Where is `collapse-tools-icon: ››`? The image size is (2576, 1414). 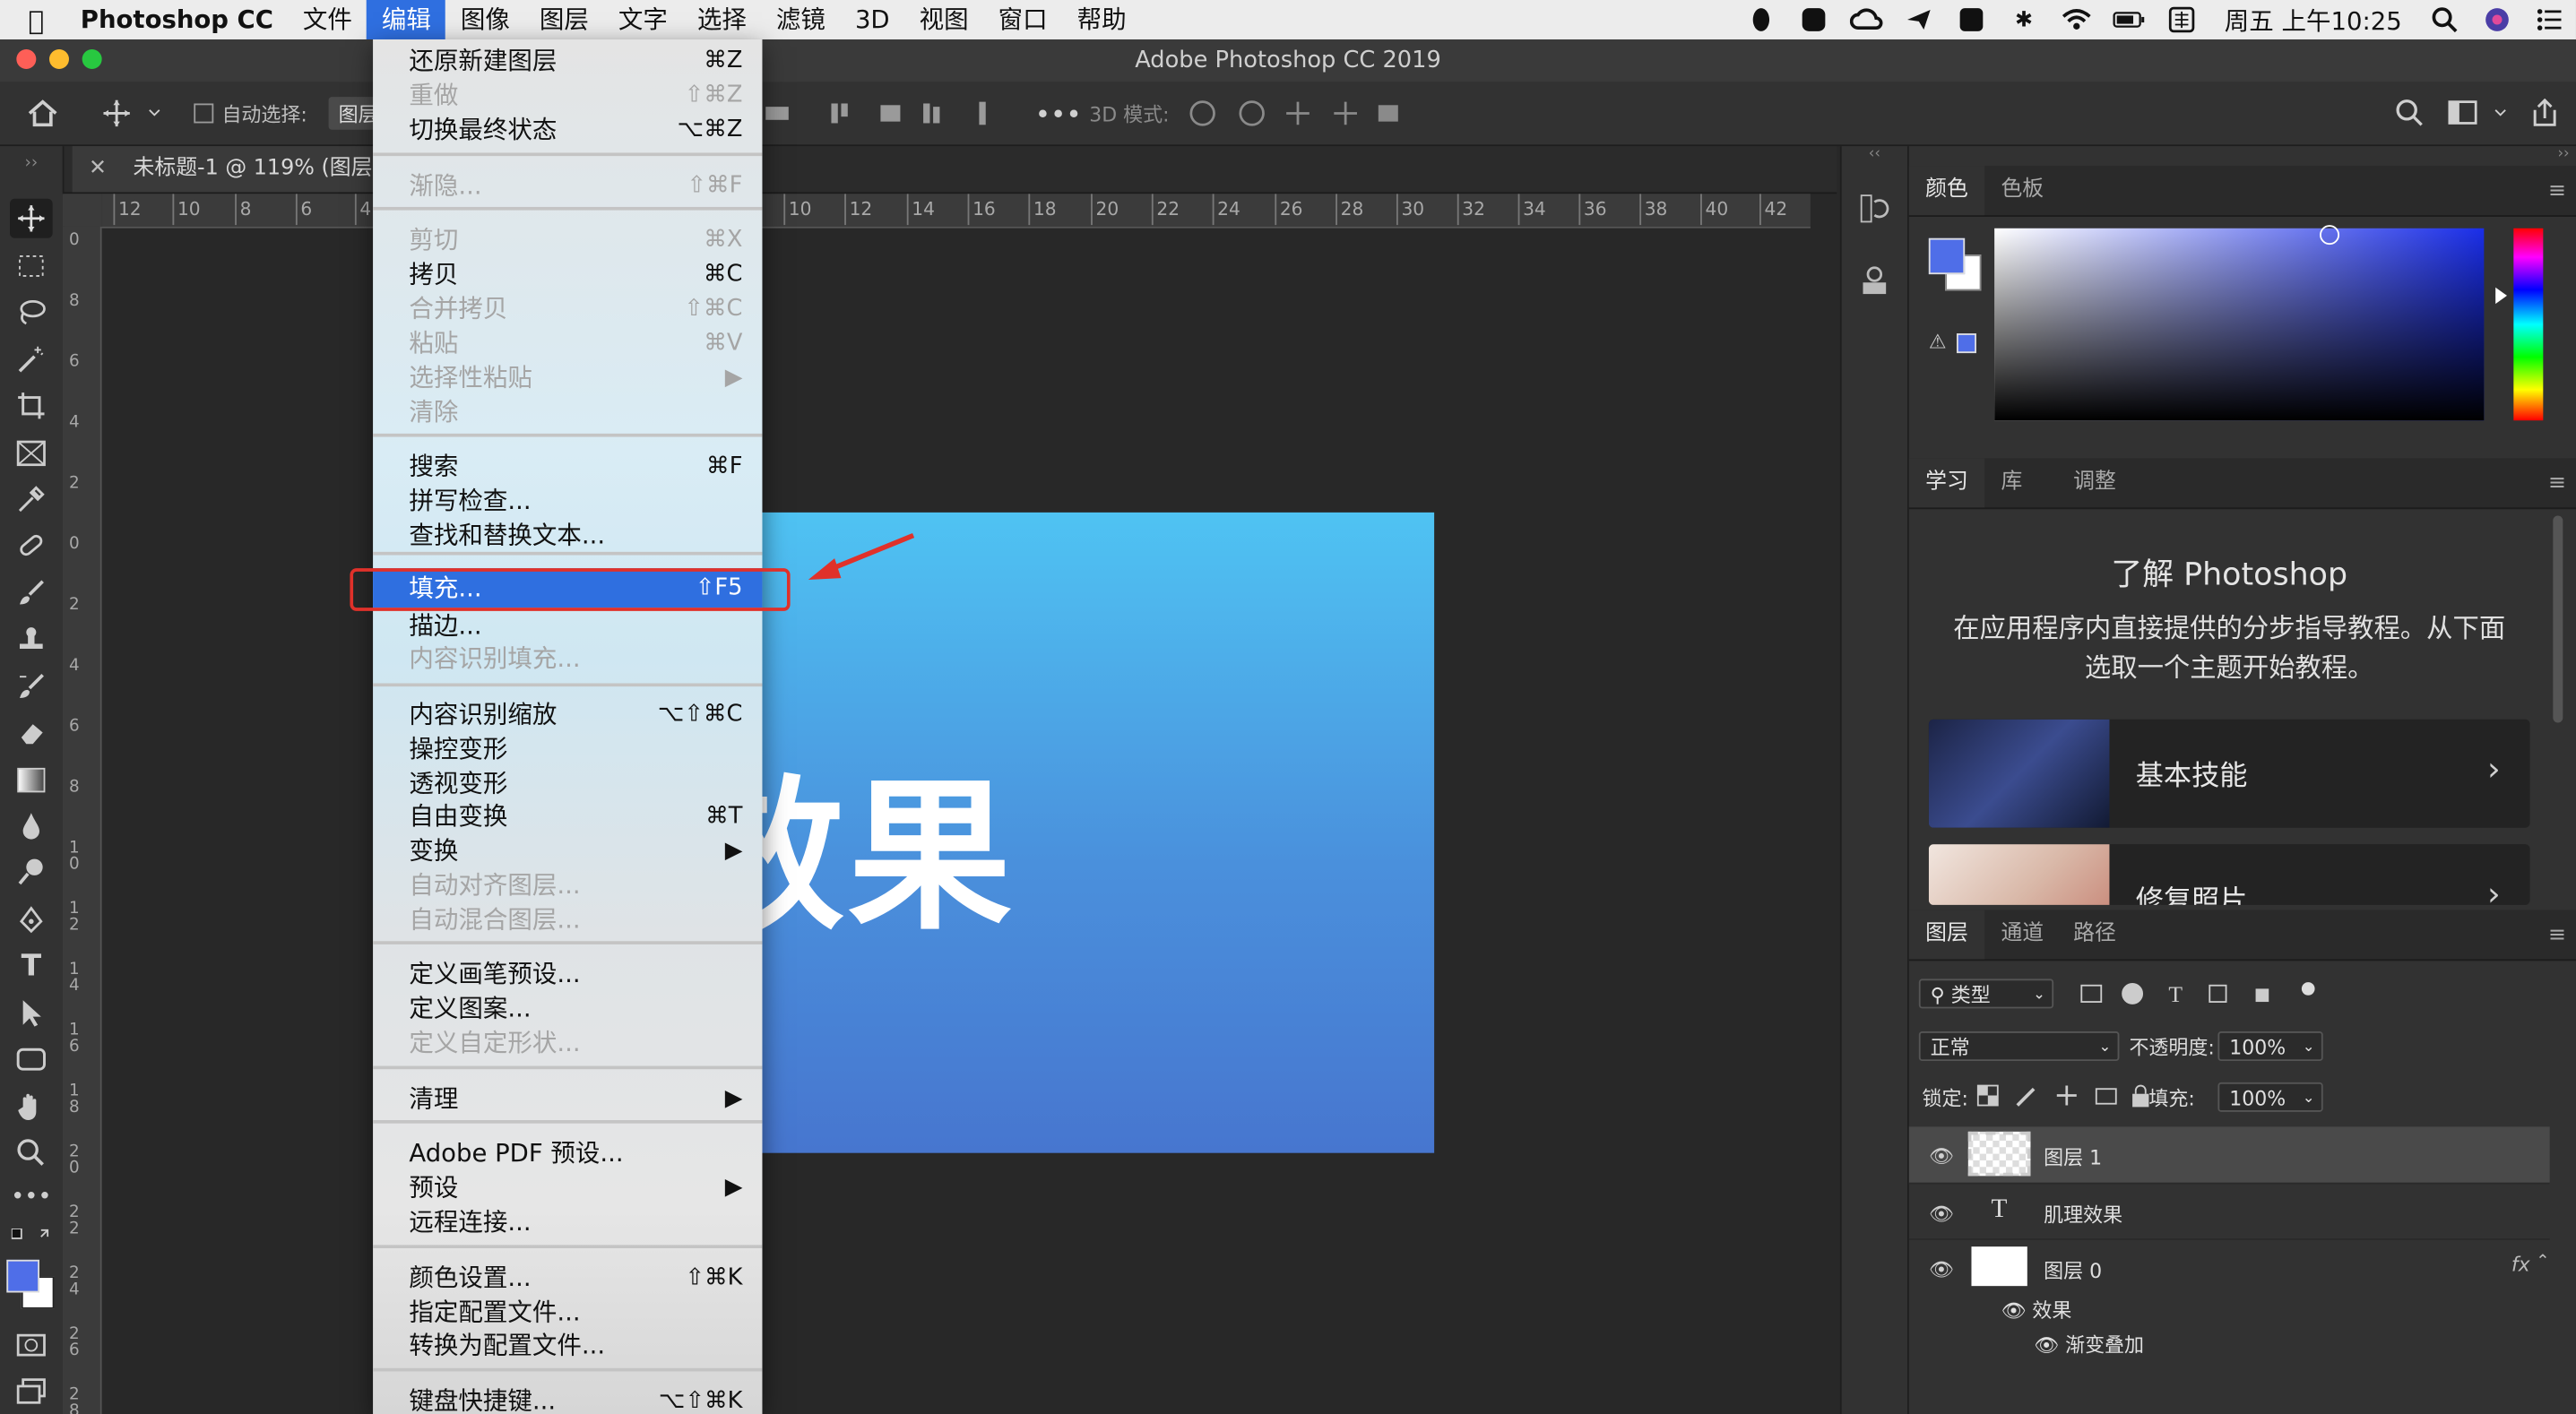
collapse-tools-icon: ›› is located at coordinates (31, 162).